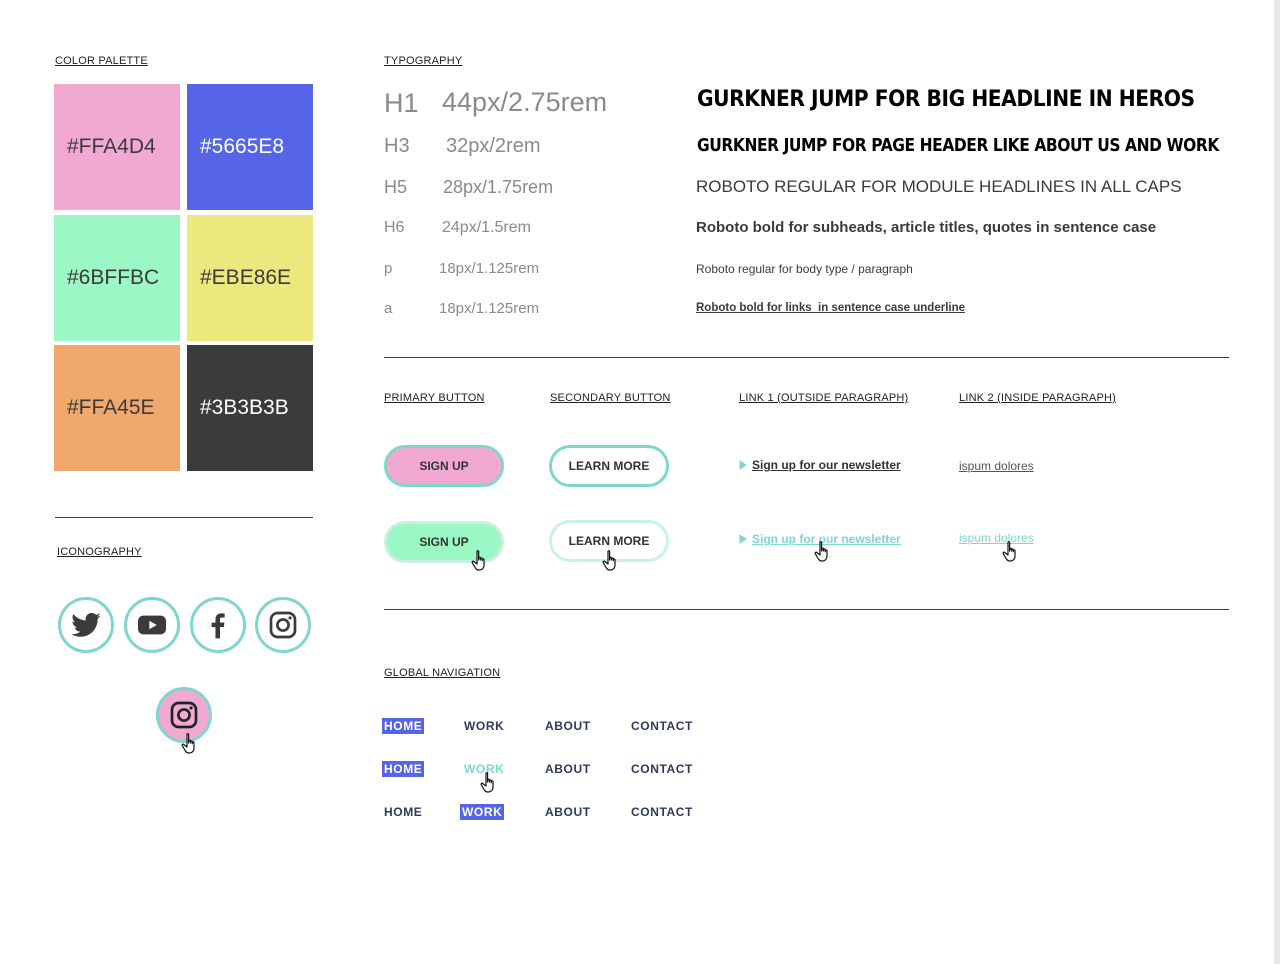 The height and width of the screenshot is (964, 1280). I want to click on swatch-dark: #3B3B3B, so click(250, 408).